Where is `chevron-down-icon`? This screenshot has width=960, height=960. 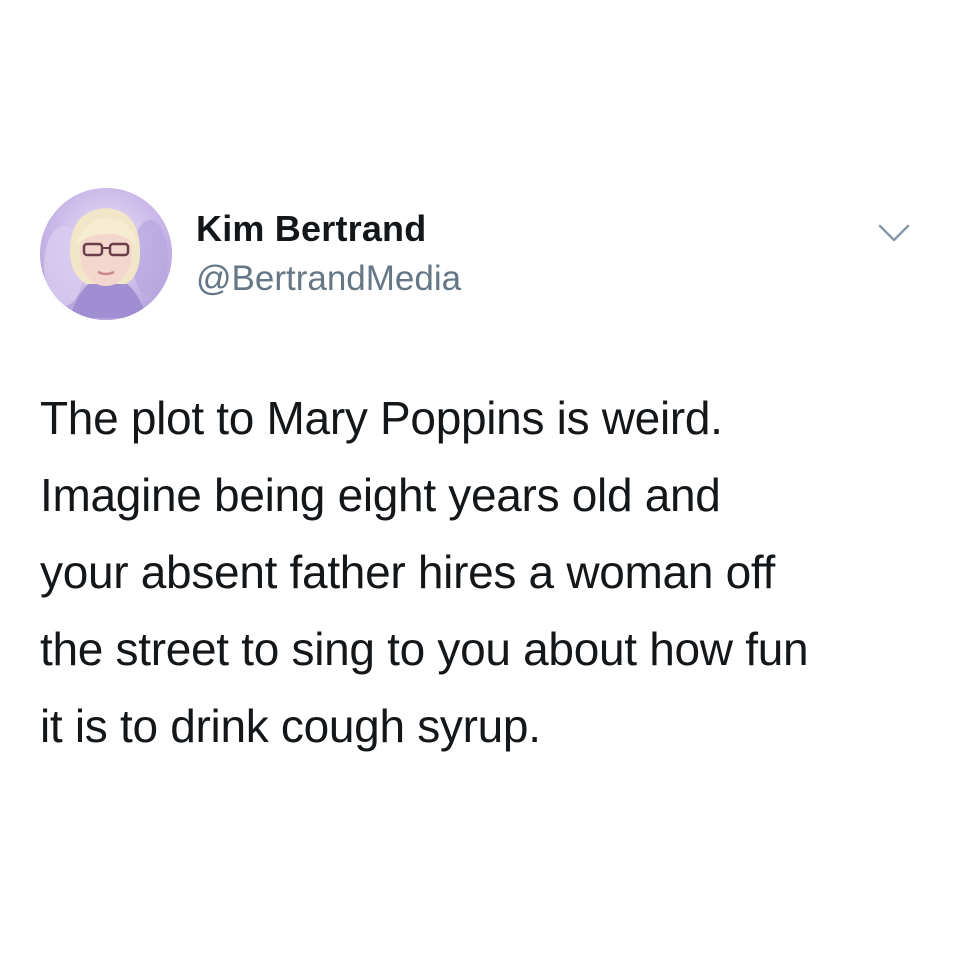
chevron-down-icon is located at coordinates (894, 233).